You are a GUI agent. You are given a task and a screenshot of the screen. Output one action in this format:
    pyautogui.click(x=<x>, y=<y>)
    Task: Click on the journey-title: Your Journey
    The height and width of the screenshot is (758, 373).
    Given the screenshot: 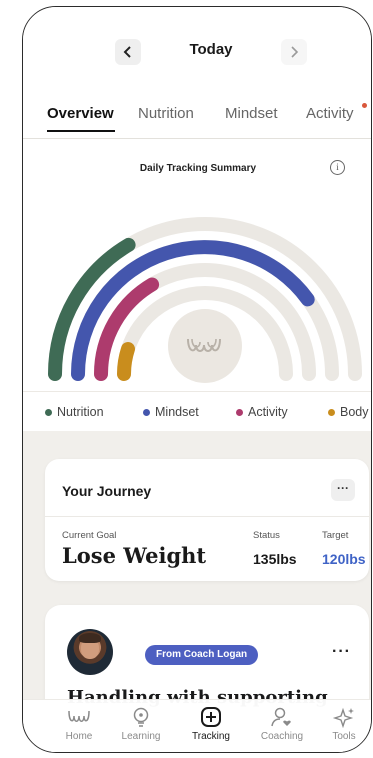 What is the action you would take?
    pyautogui.click(x=107, y=491)
    